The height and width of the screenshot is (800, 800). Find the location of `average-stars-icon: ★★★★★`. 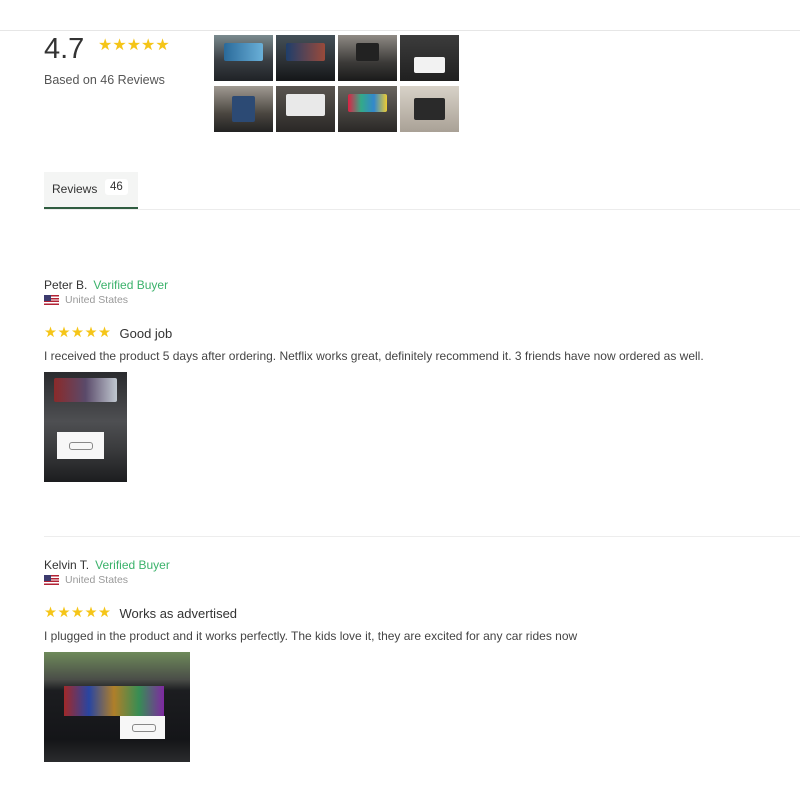

average-stars-icon: ★★★★★ is located at coordinates (134, 45).